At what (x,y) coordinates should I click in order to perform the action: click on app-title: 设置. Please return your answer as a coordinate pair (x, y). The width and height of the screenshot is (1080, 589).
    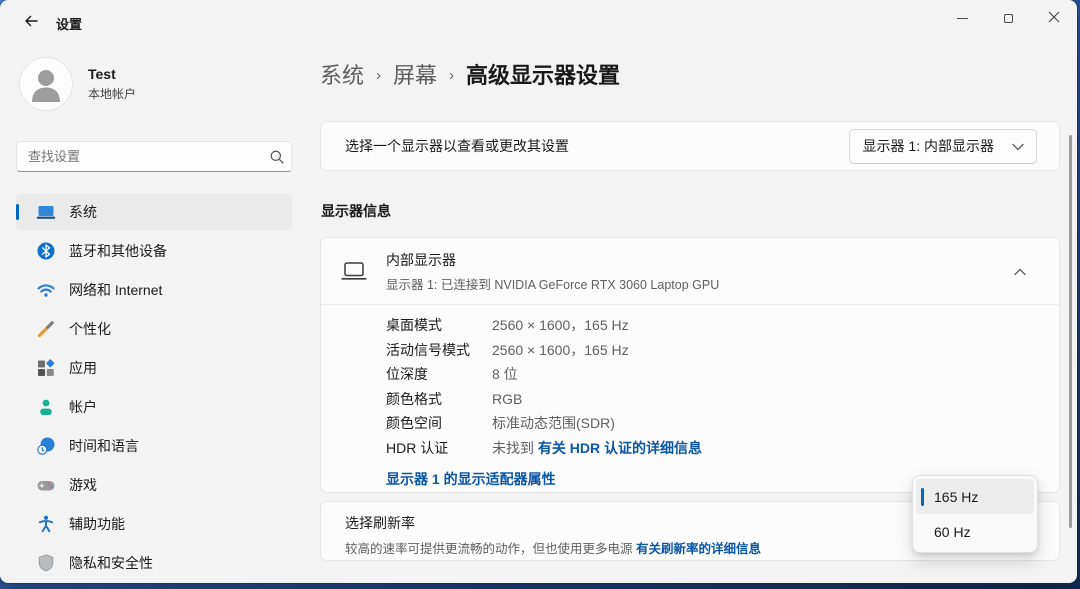
    Looking at the image, I should click on (69, 24).